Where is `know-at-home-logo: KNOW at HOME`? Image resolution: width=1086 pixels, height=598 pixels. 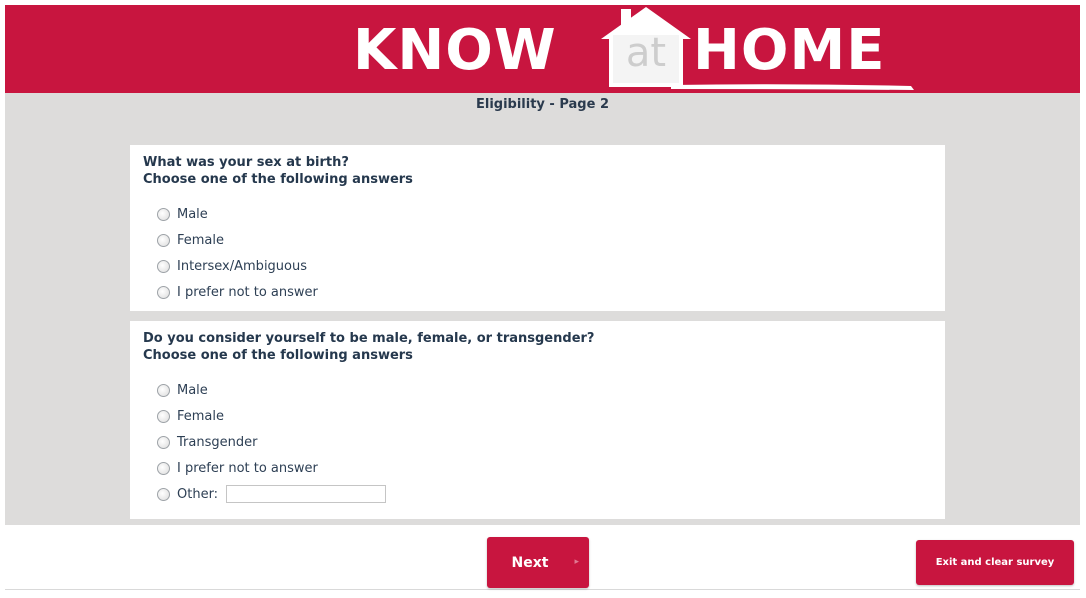 know-at-home-logo: KNOW at HOME is located at coordinates (638, 49).